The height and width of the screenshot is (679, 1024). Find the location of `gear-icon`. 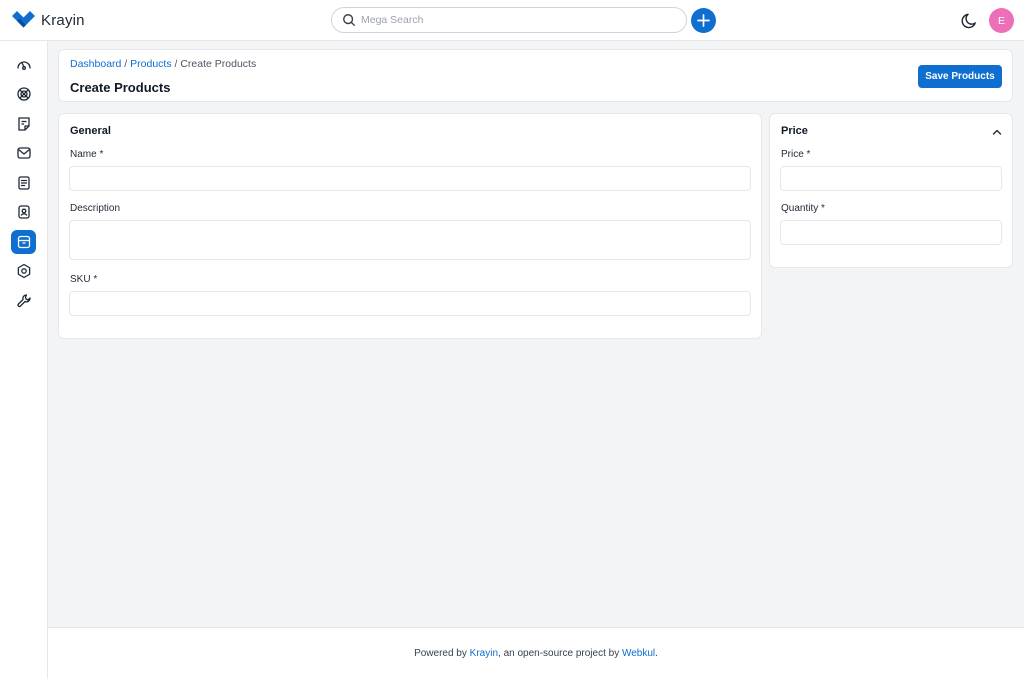

gear-icon is located at coordinates (23, 271).